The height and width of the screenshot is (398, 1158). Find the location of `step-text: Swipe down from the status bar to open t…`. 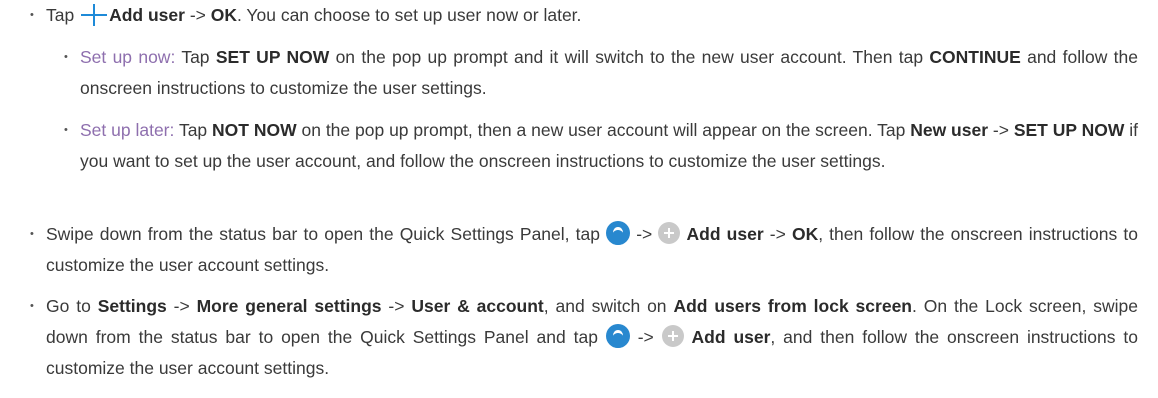

step-text: Swipe down from the status bar to open t… is located at coordinates (323, 234).